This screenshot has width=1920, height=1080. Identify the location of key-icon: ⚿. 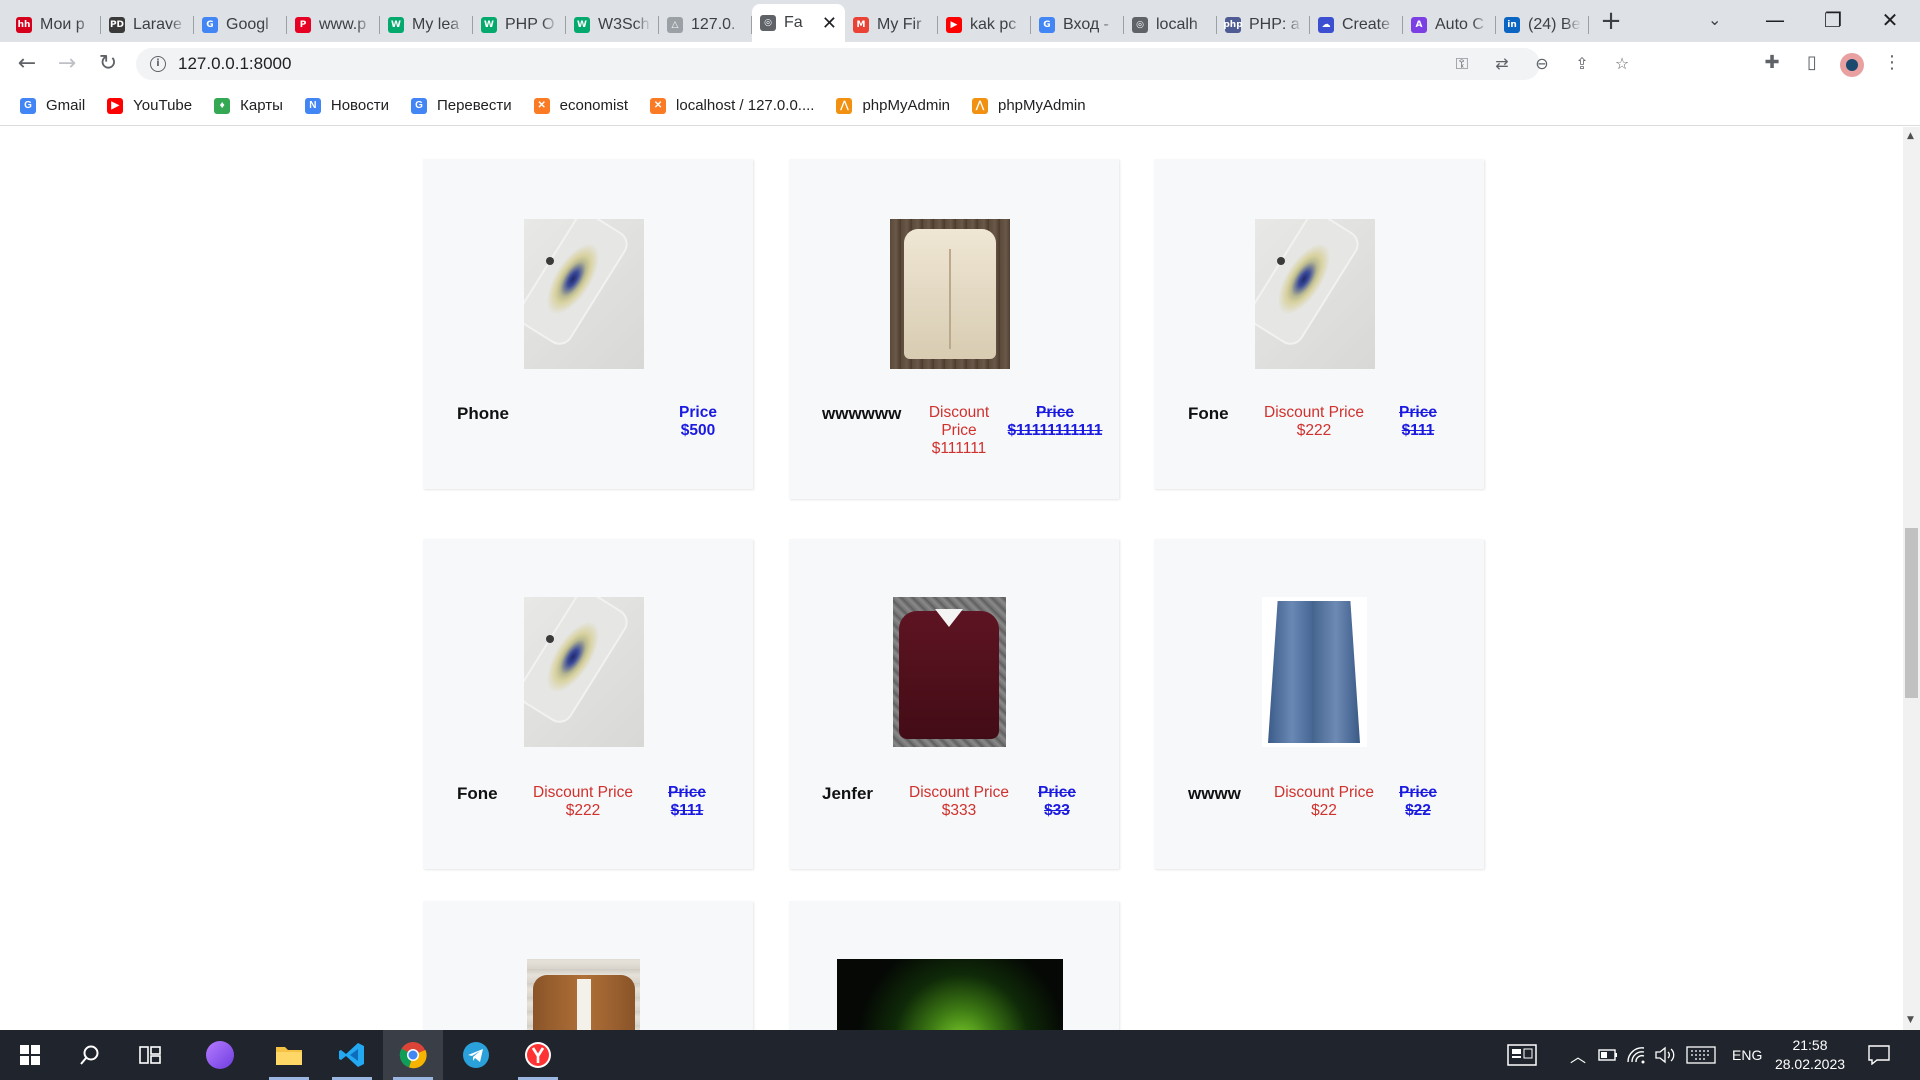
(1462, 64).